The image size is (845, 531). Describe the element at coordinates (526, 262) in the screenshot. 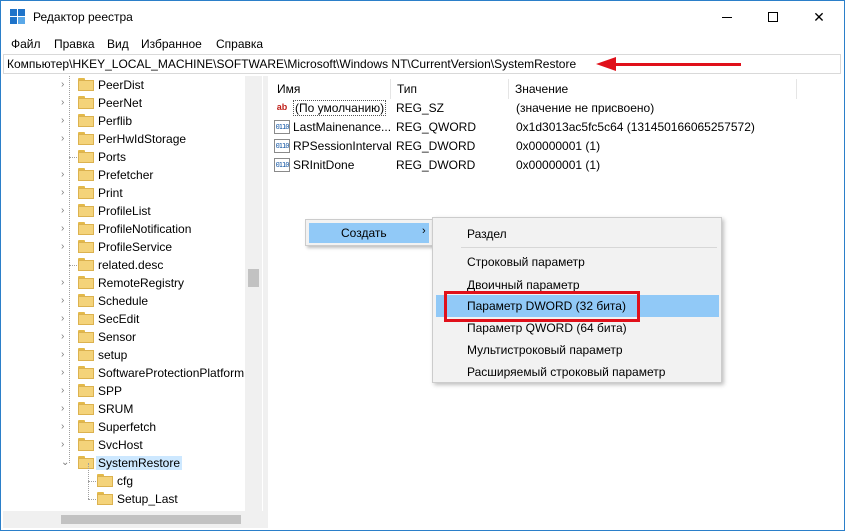

I see `submenu-item-label: Строковый параметр` at that location.